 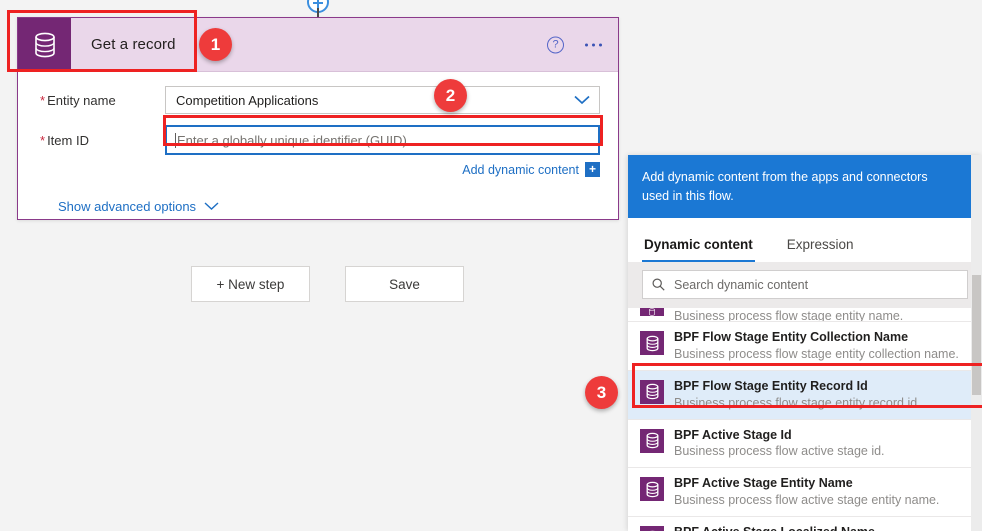 I want to click on list-item: Business process flow stage entity name., so click(x=805, y=315).